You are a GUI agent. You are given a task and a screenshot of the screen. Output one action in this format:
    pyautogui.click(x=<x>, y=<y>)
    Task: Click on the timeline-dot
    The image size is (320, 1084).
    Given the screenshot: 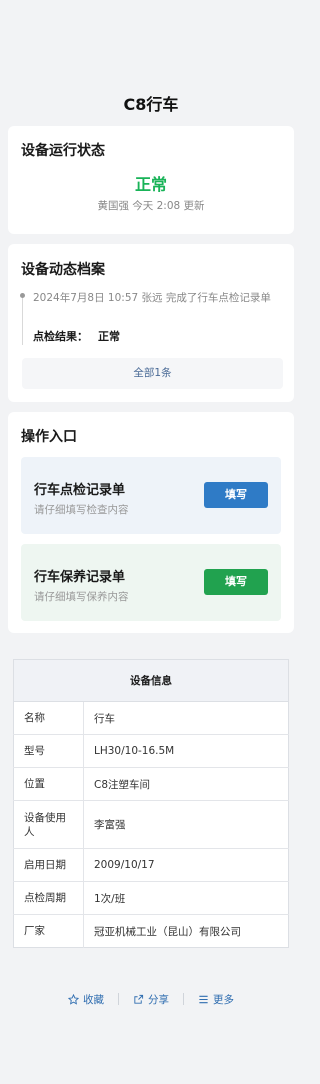 What is the action you would take?
    pyautogui.click(x=22, y=295)
    